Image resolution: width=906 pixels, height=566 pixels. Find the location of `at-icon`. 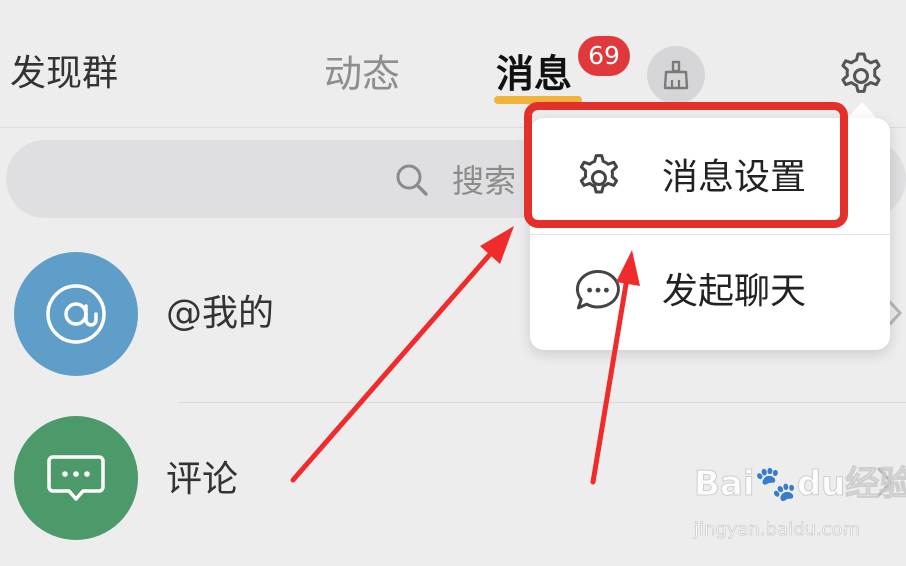

at-icon is located at coordinates (76, 314).